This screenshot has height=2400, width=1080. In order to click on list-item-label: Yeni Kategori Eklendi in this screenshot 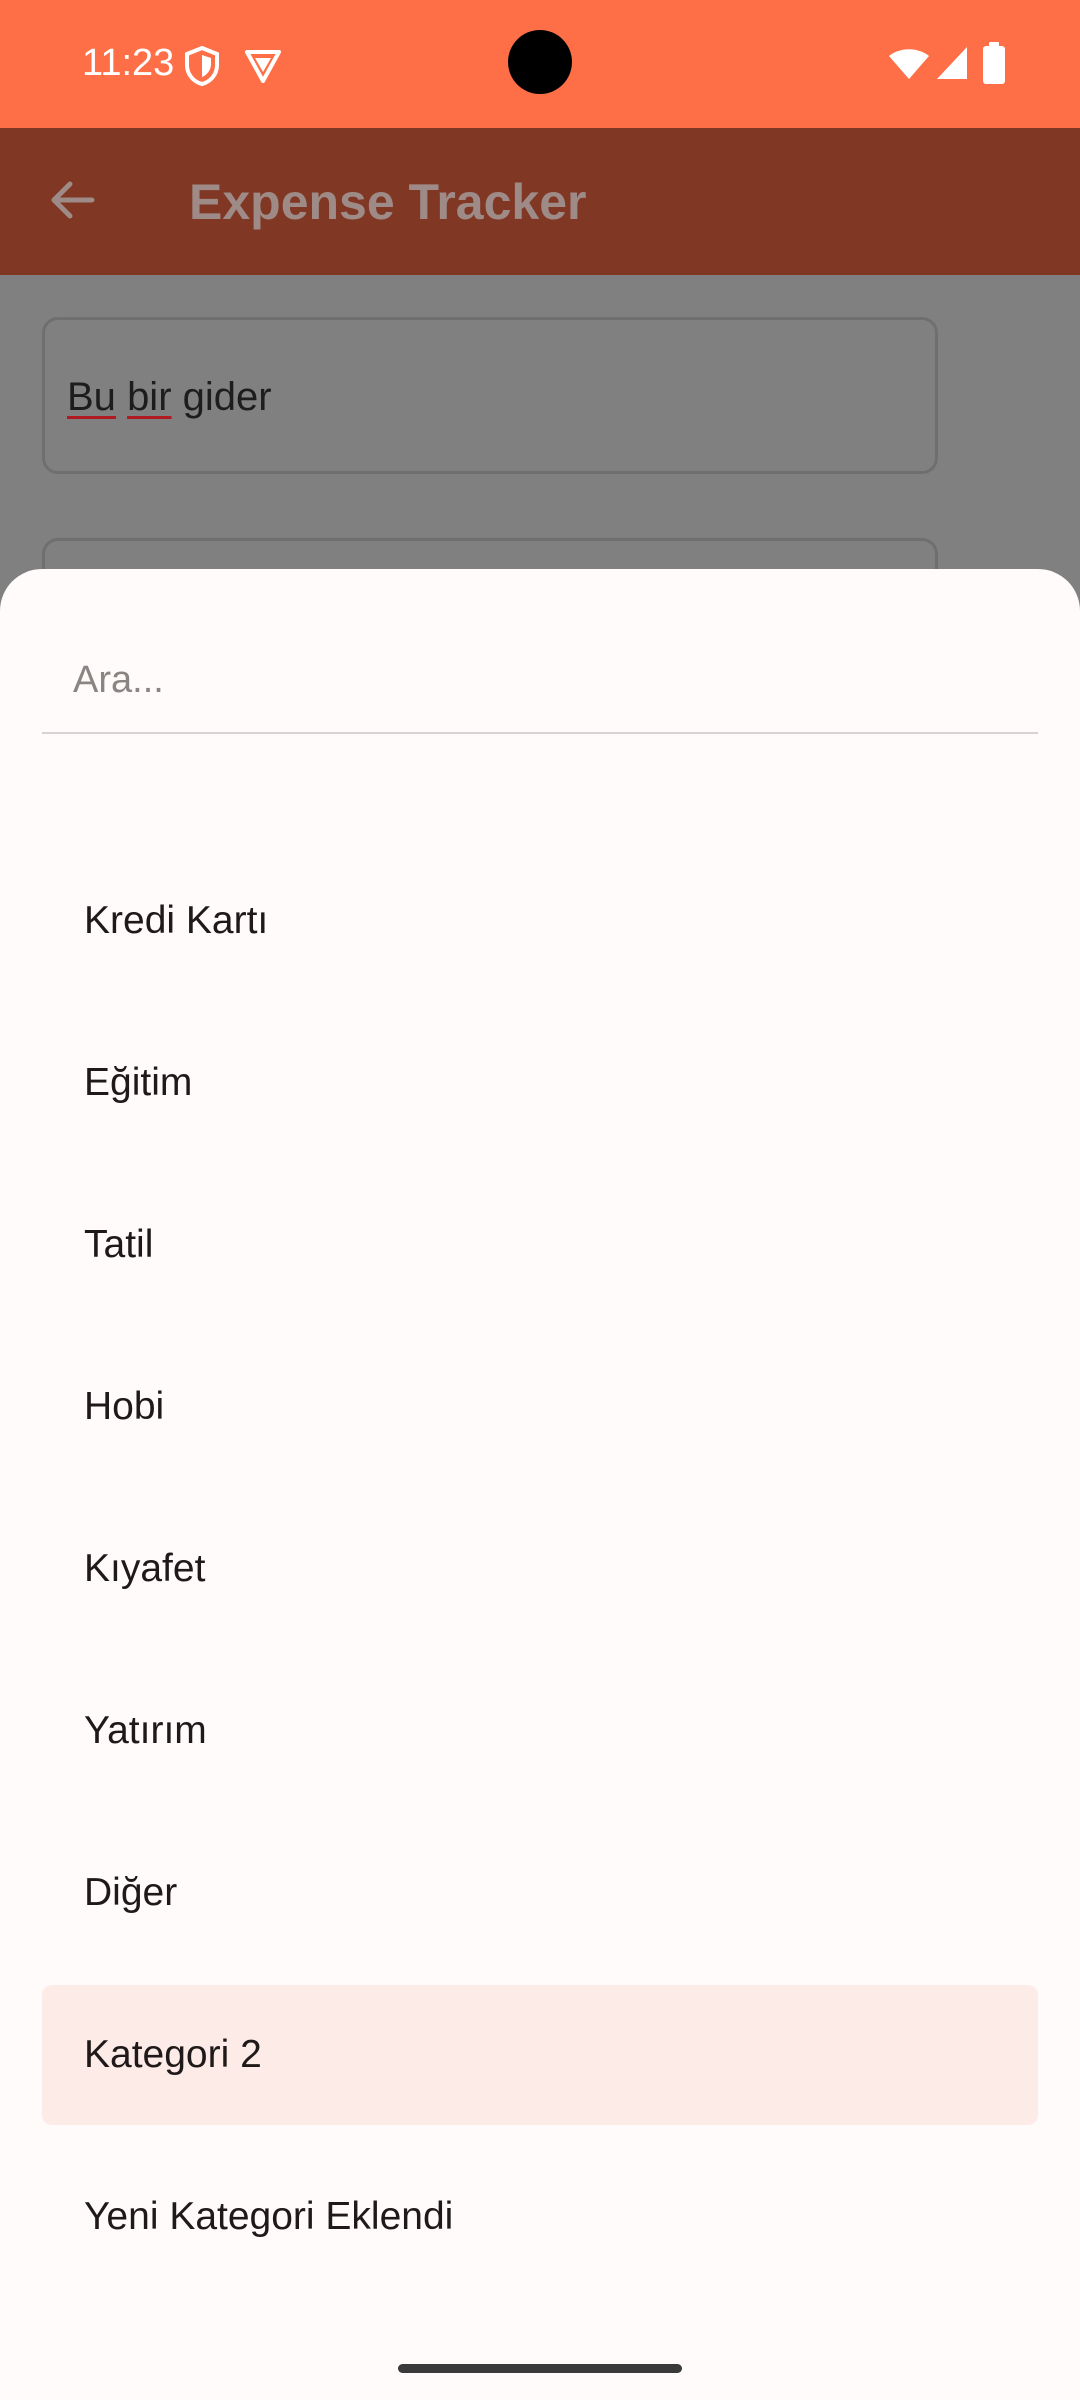, I will do `click(269, 2216)`.